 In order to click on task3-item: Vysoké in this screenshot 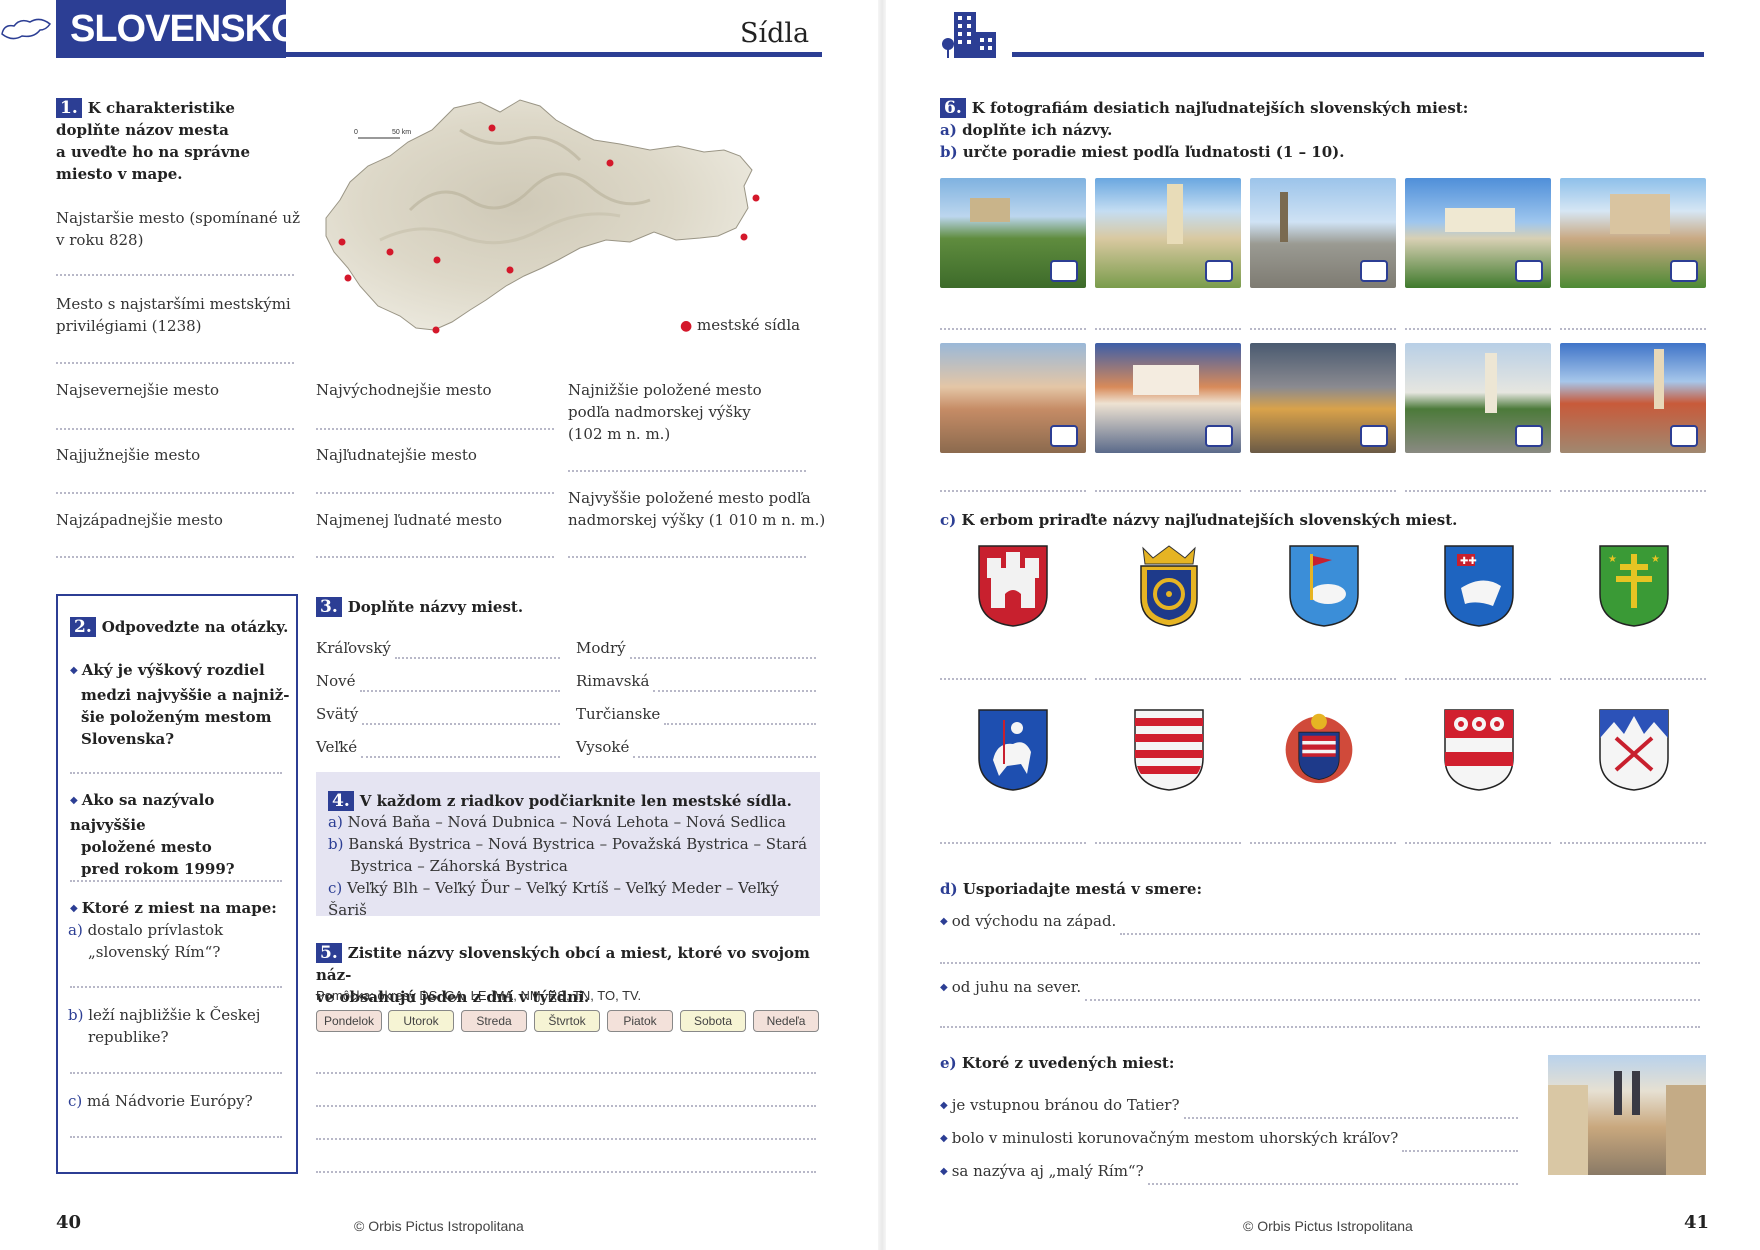, I will do `click(696, 741)`.